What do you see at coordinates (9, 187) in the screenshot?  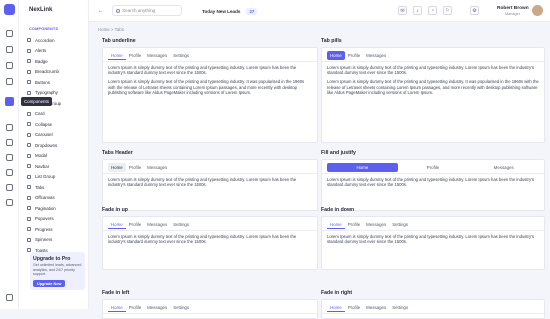 I see `user-icon` at bounding box center [9, 187].